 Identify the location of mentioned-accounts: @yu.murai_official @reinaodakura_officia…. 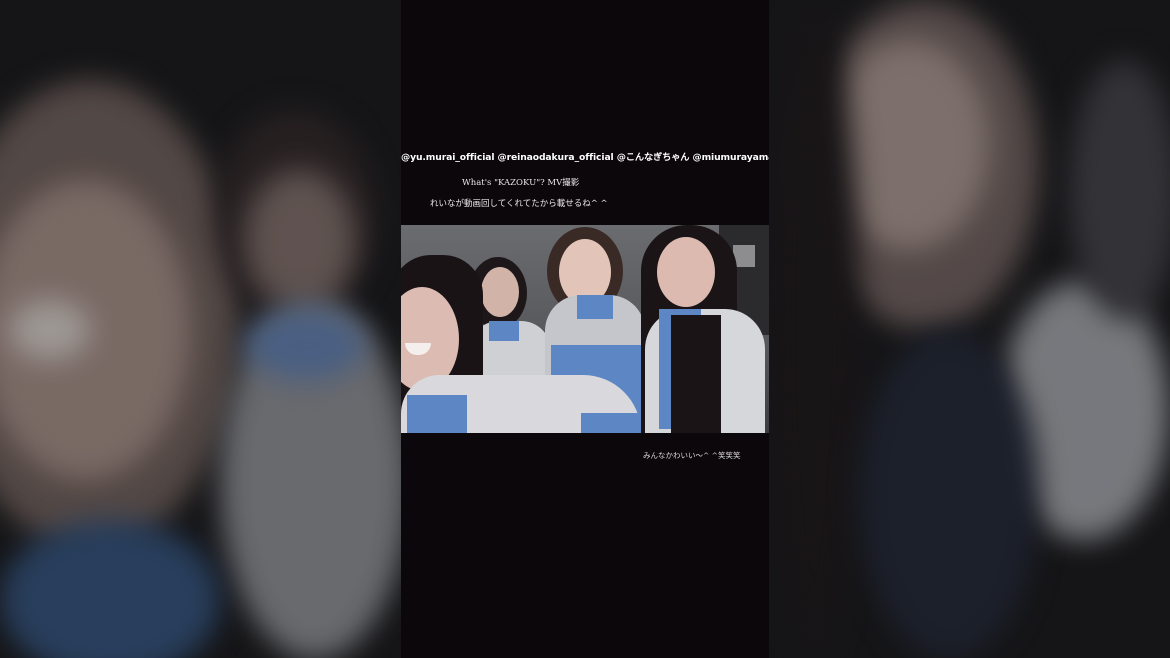
(585, 156).